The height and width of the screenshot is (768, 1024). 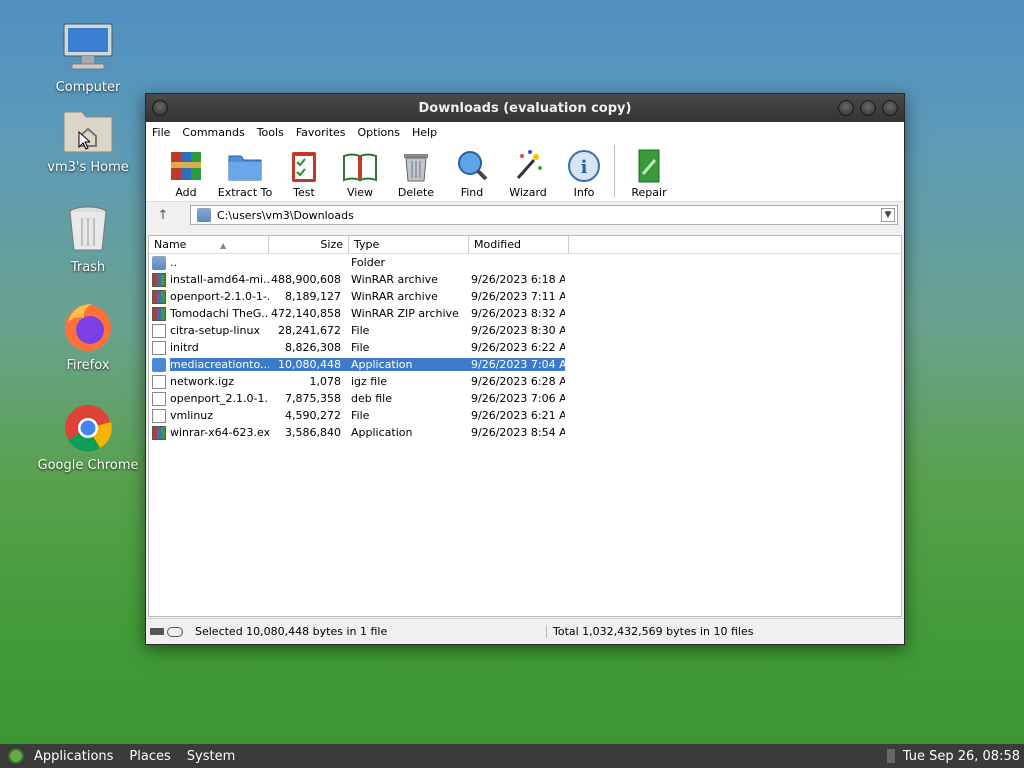 What do you see at coordinates (304, 173) in the screenshot?
I see `test-button: Test` at bounding box center [304, 173].